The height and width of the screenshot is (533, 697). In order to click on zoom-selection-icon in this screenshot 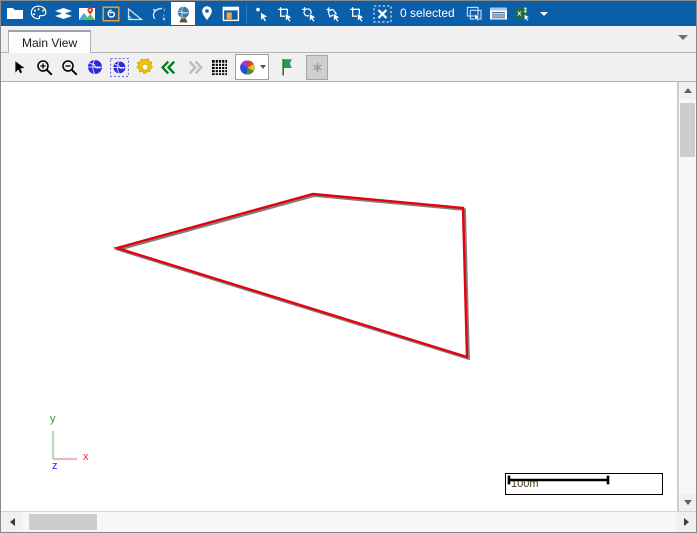, I will do `click(119, 67)`.